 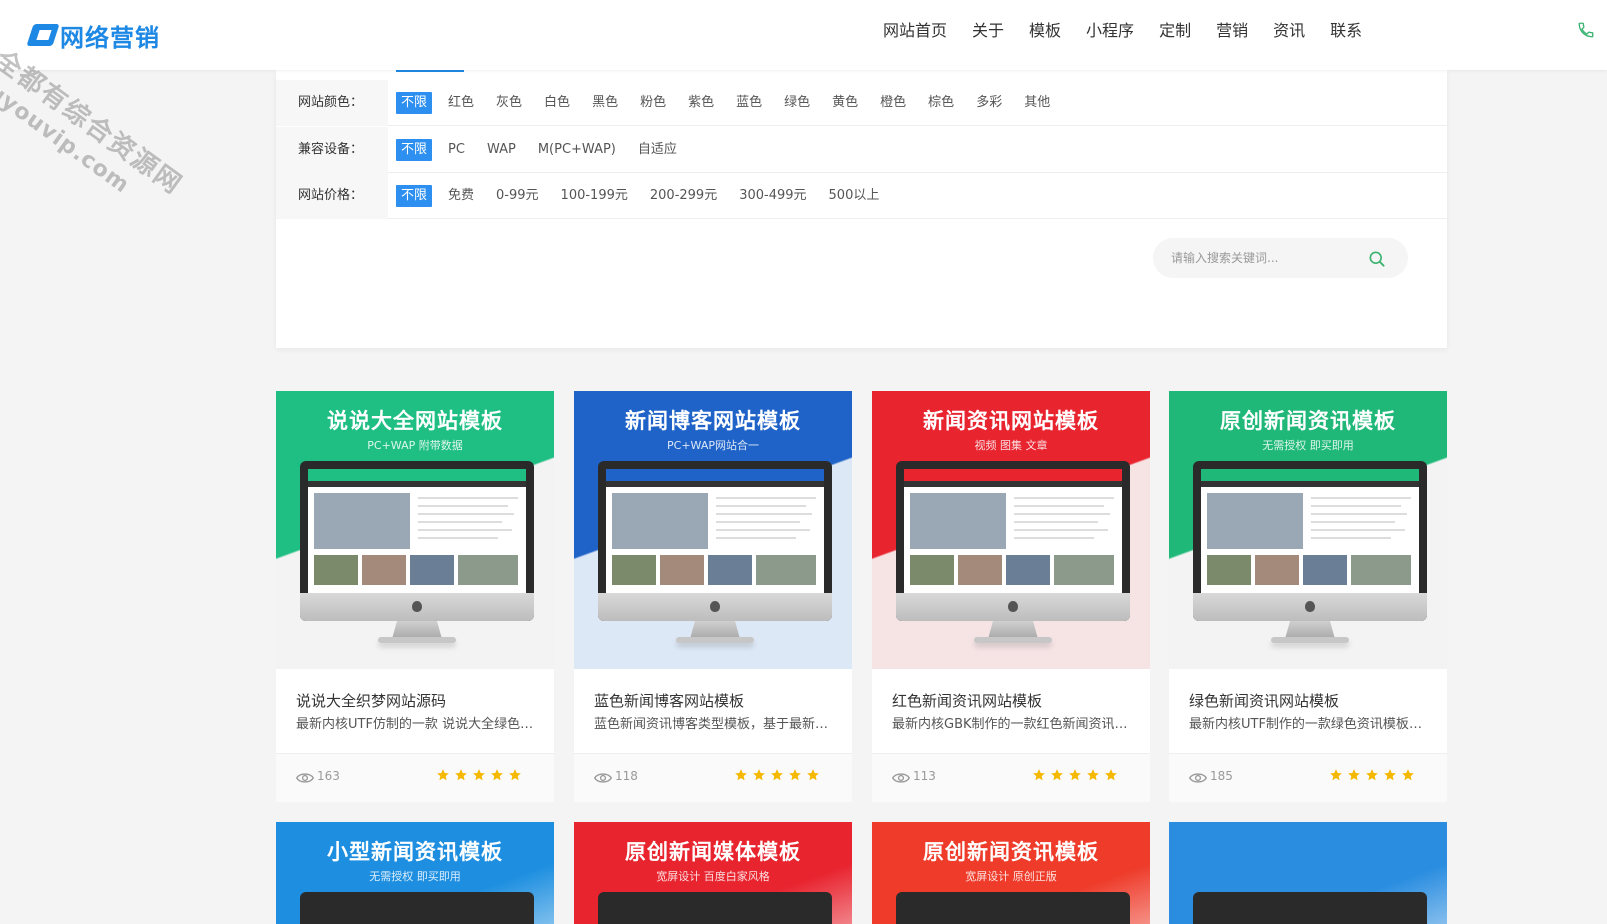 I want to click on template-thumbnail: 新闻资讯网站模板 视频 图集 文章, so click(x=1011, y=530).